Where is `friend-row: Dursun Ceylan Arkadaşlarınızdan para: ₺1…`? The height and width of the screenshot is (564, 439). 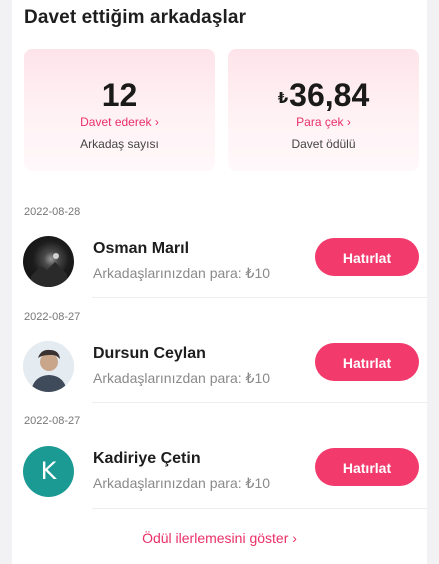 friend-row: Dursun Ceylan Arkadaşlarınızdan para: ₺1… is located at coordinates (220, 366).